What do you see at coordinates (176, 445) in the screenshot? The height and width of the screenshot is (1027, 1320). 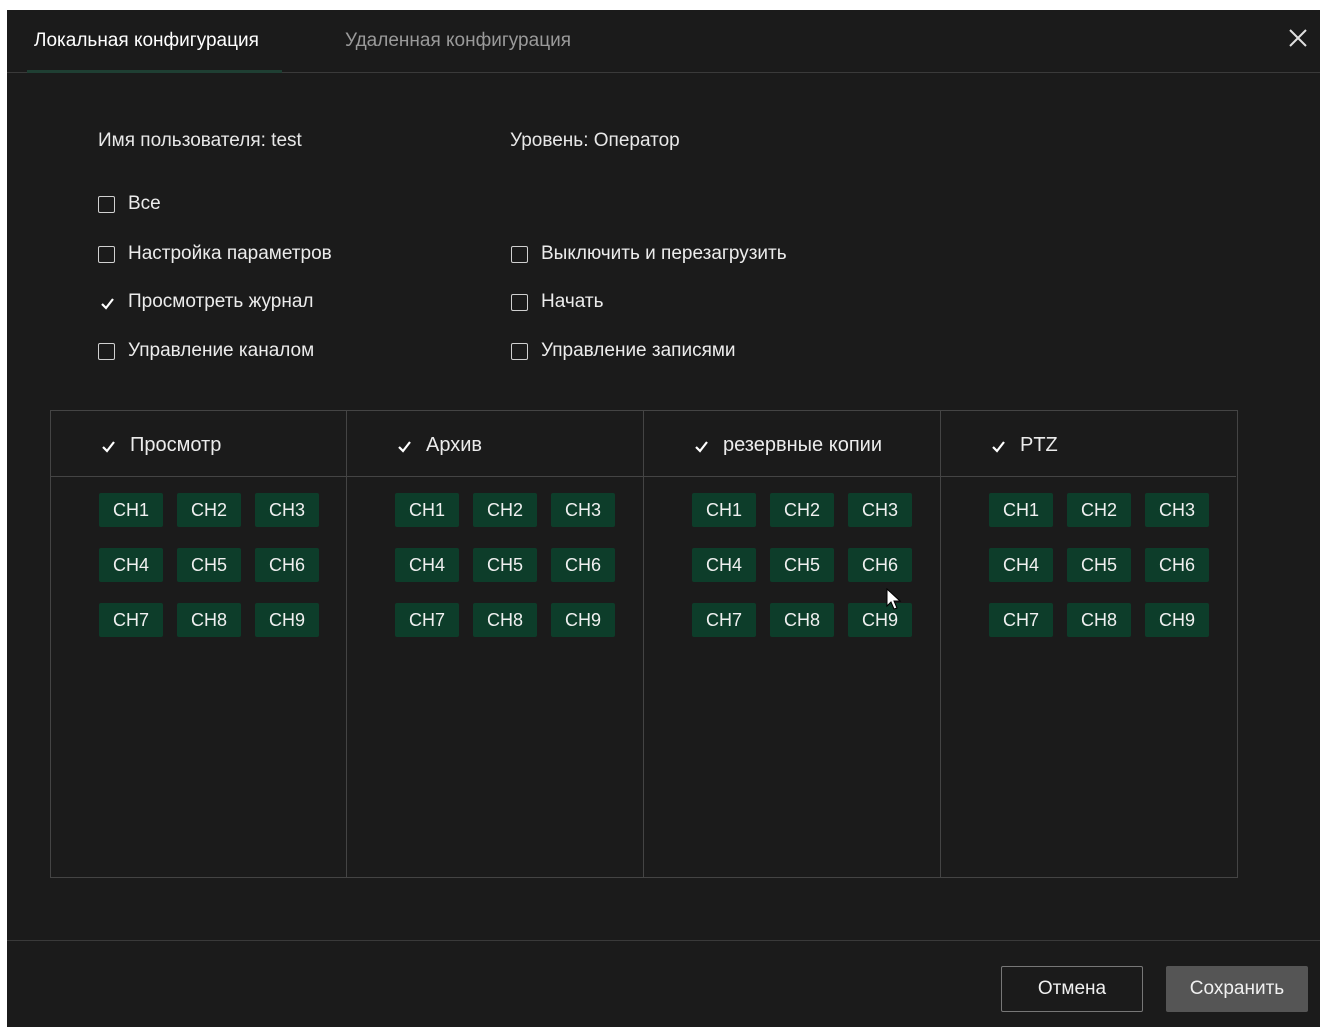 I see `group-title: Просмотр` at bounding box center [176, 445].